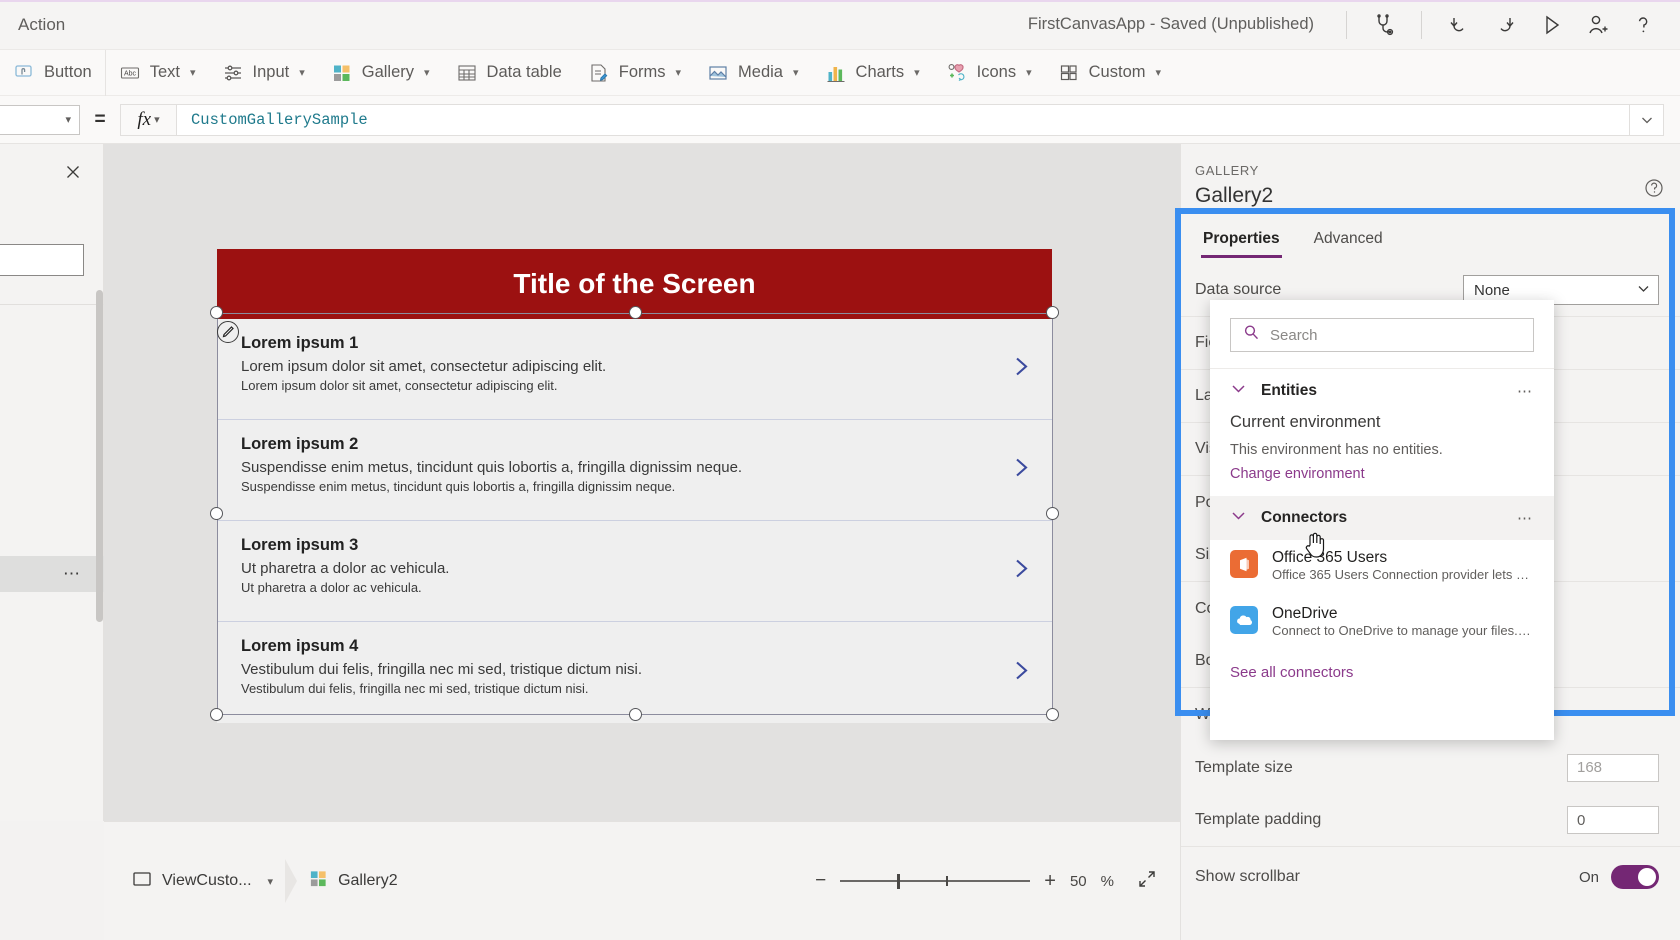 This screenshot has height=940, width=1680. What do you see at coordinates (279, 119) in the screenshot?
I see `formula-value: CustomGallerySample` at bounding box center [279, 119].